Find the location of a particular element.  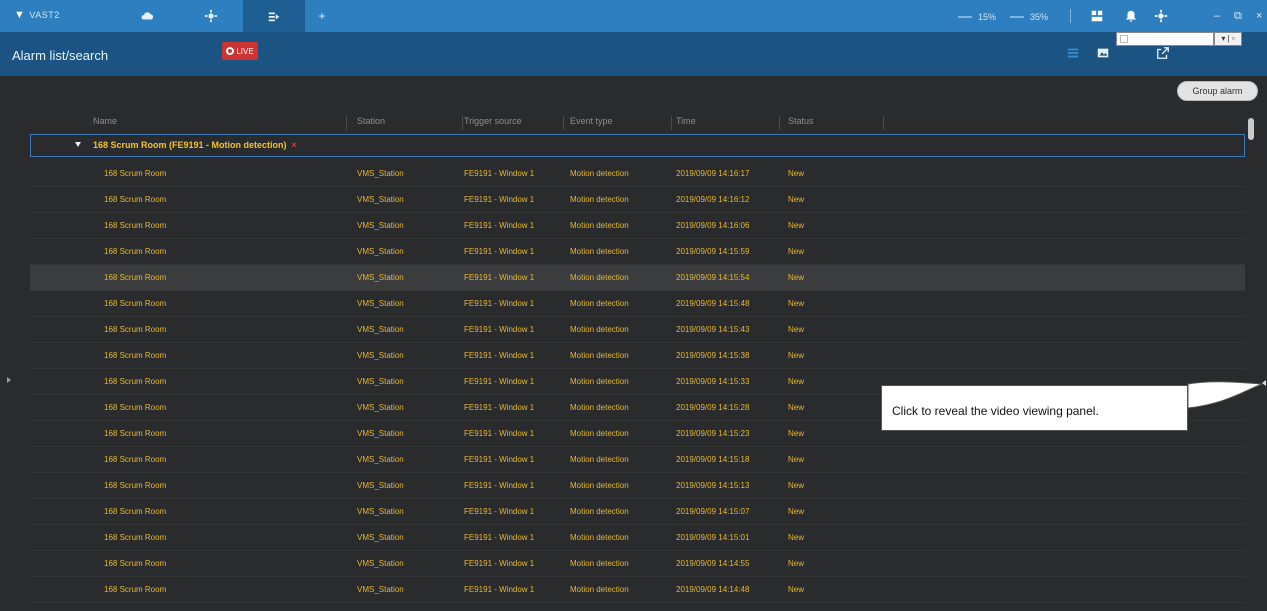

cpu-usage: 15% is located at coordinates (977, 17).